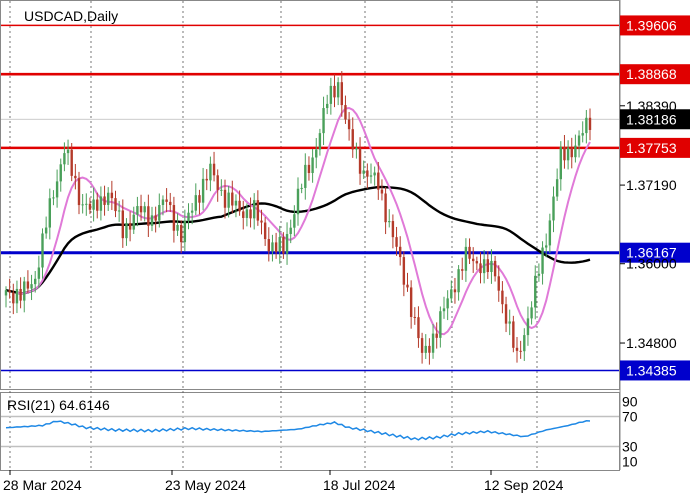 Image resolution: width=700 pixels, height=500 pixels. What do you see at coordinates (42, 485) in the screenshot?
I see `date-tick-label: 28 Mar 2024` at bounding box center [42, 485].